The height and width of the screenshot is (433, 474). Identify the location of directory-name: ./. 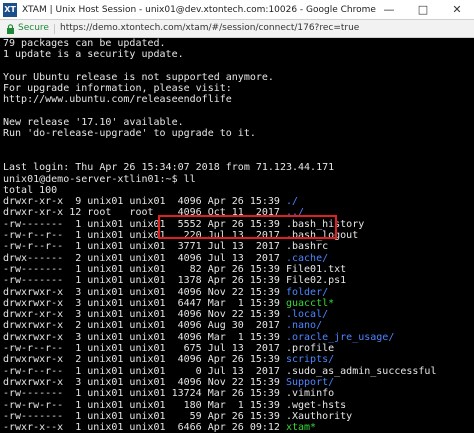
(292, 202).